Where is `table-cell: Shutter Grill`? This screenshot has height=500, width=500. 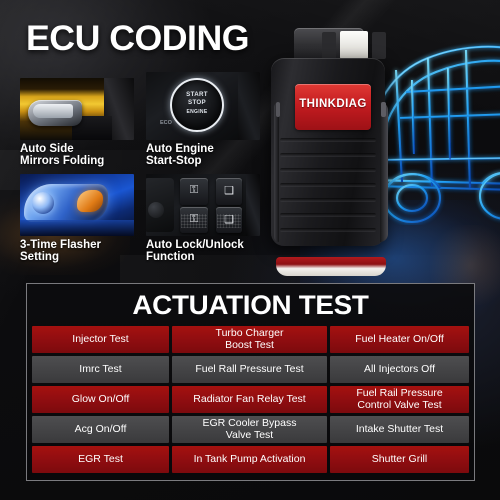 table-cell: Shutter Grill is located at coordinates (399, 459).